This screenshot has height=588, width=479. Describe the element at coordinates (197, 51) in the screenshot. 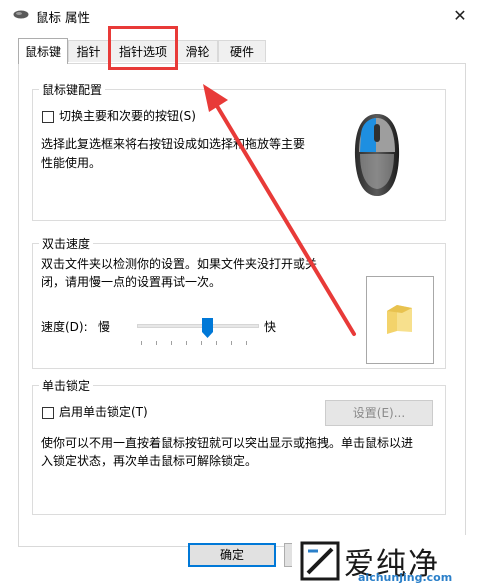

I see `tab-wheel: 滑轮` at that location.